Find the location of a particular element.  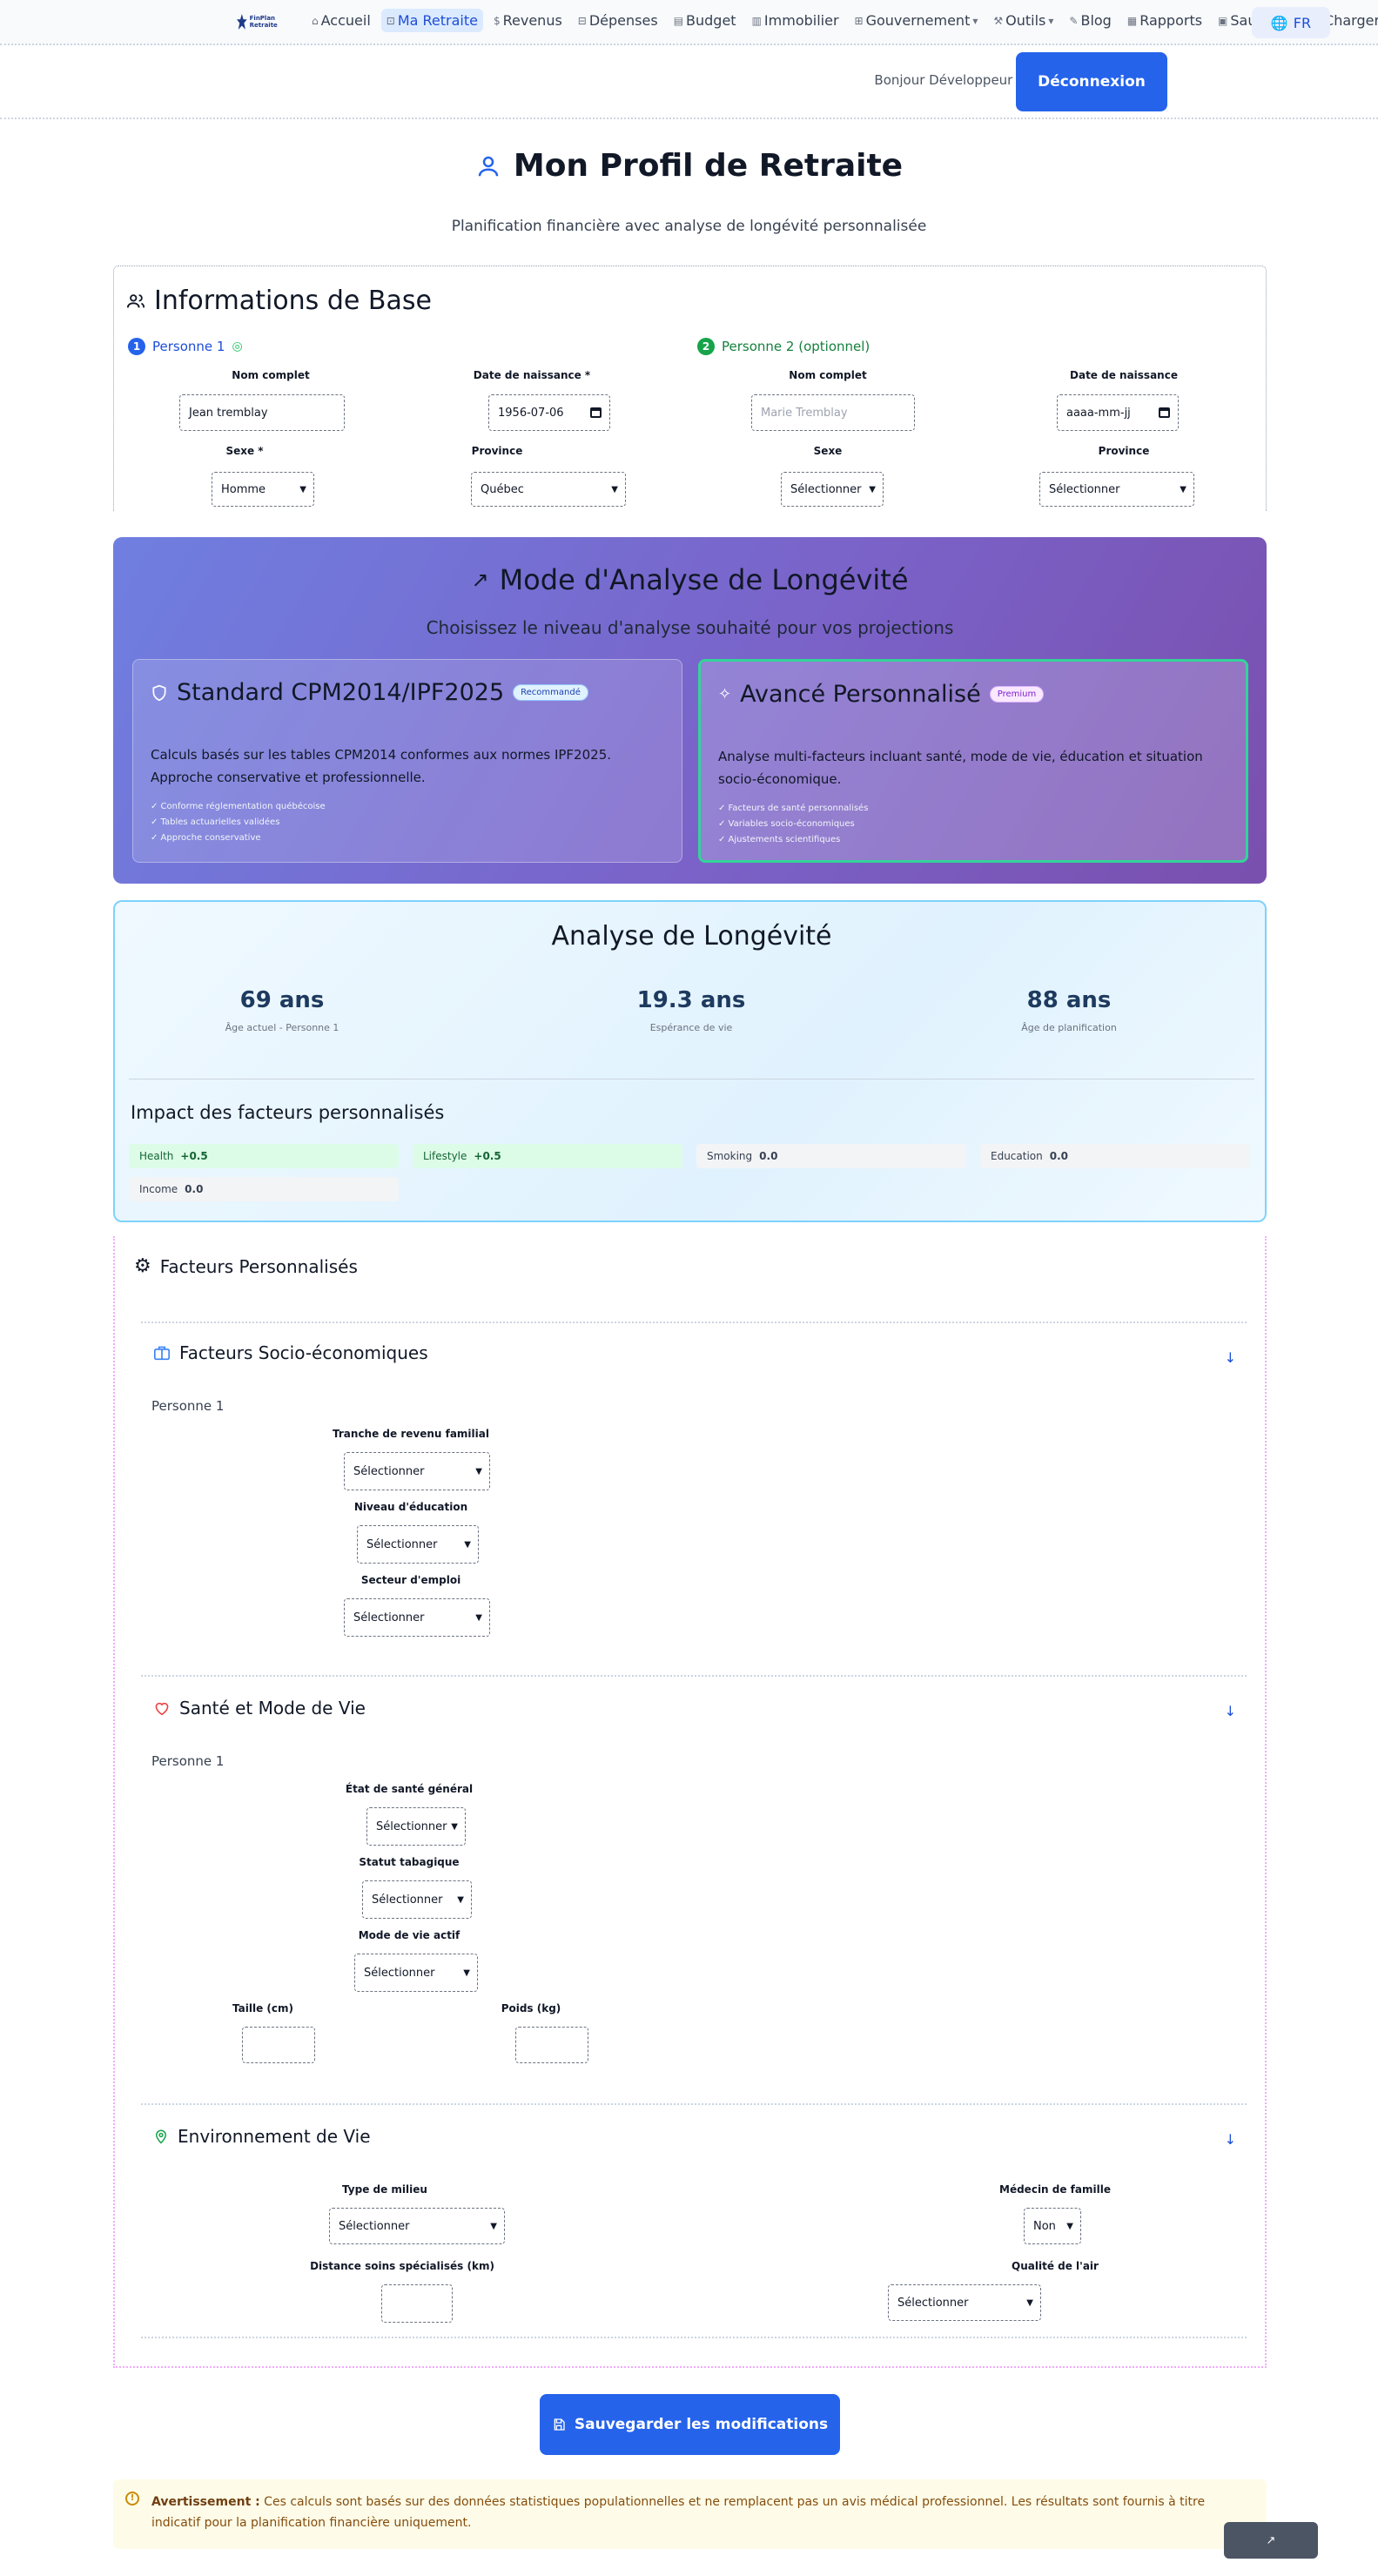

nav-item-immobilier: ▥ Immobilier is located at coordinates (795, 20).